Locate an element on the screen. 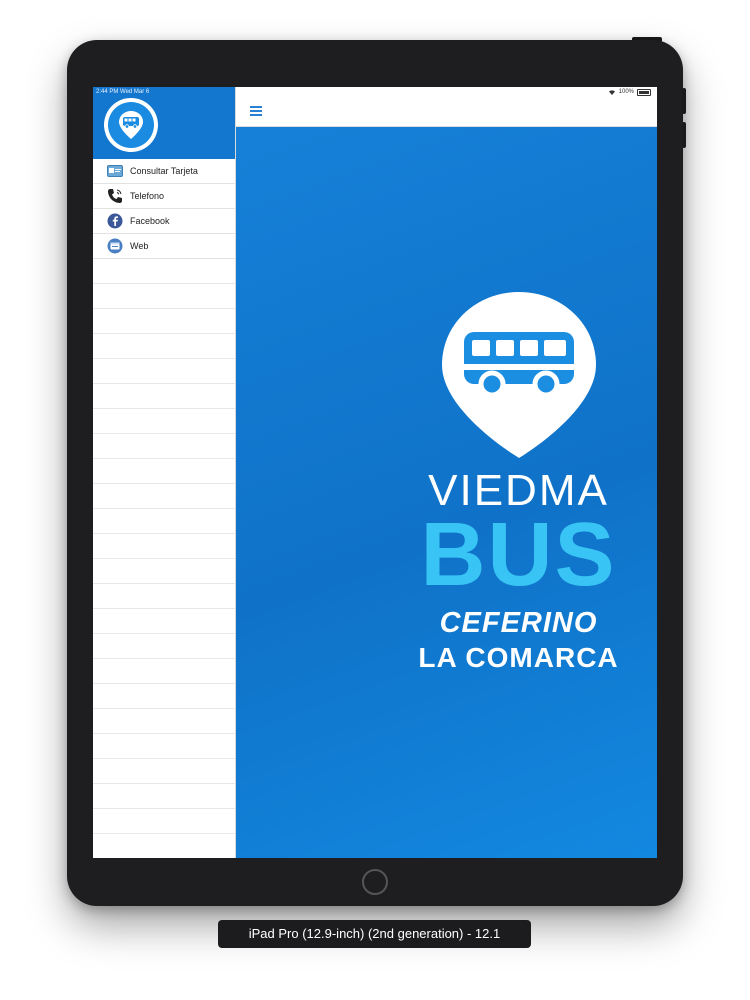  app-logo-avatar is located at coordinates (131, 125).